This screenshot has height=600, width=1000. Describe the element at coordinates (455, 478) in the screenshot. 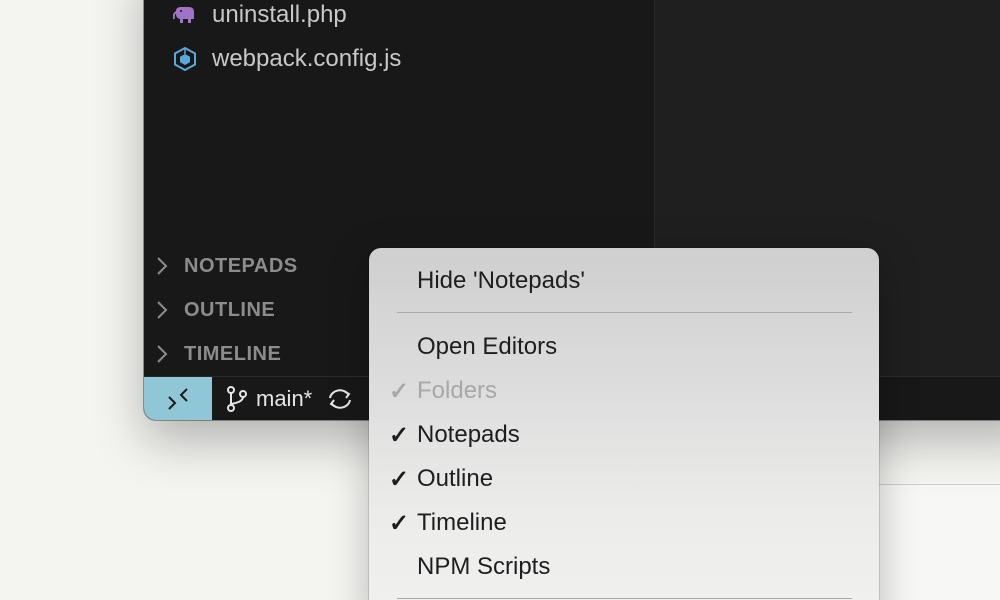

I see `menu-item-label: Outline` at that location.